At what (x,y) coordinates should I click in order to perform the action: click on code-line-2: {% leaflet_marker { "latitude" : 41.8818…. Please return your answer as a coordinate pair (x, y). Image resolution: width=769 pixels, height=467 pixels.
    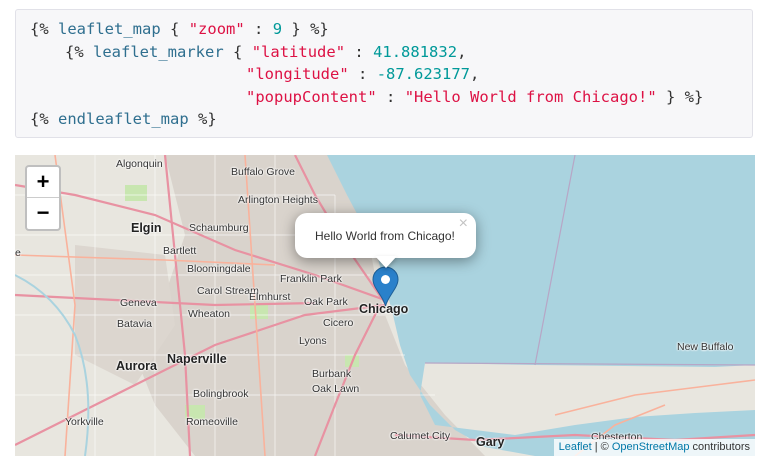
    Looking at the image, I should click on (266, 52).